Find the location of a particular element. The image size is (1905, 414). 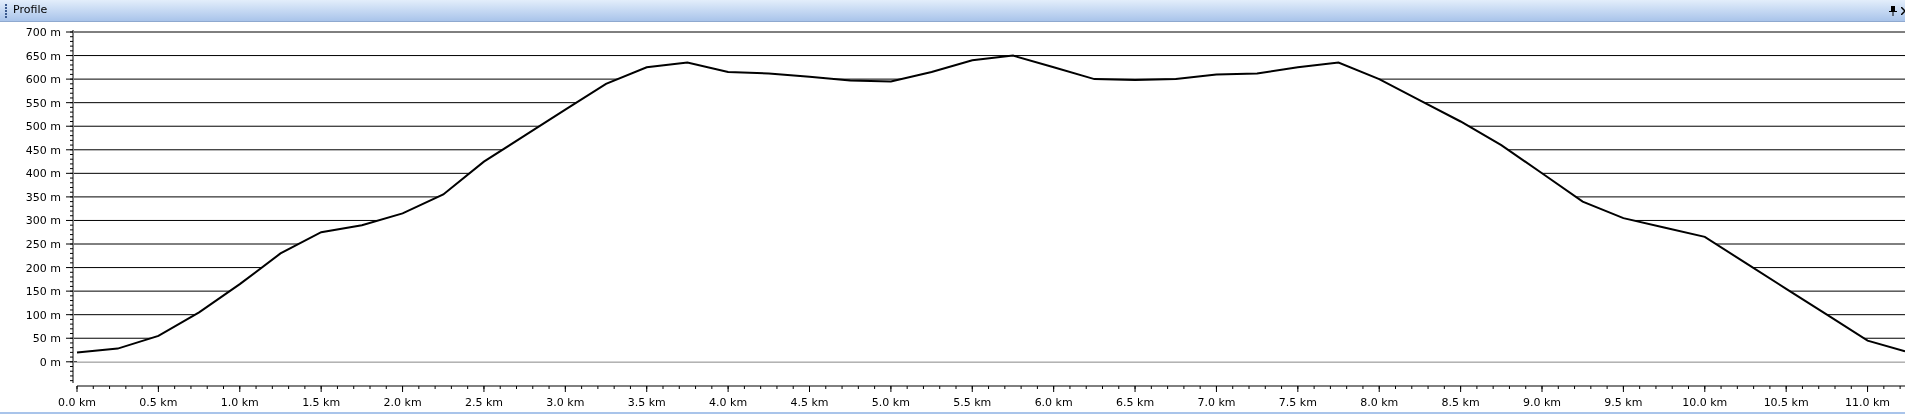

axis-label: 6.0 km is located at coordinates (1053, 402).